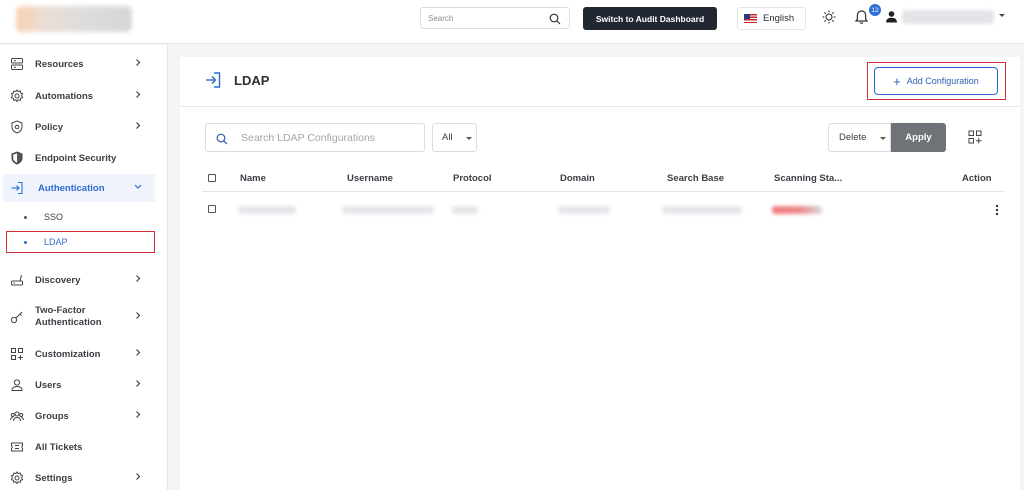 Image resolution: width=1024 pixels, height=490 pixels. I want to click on sidebar-item-label: Users, so click(48, 385).